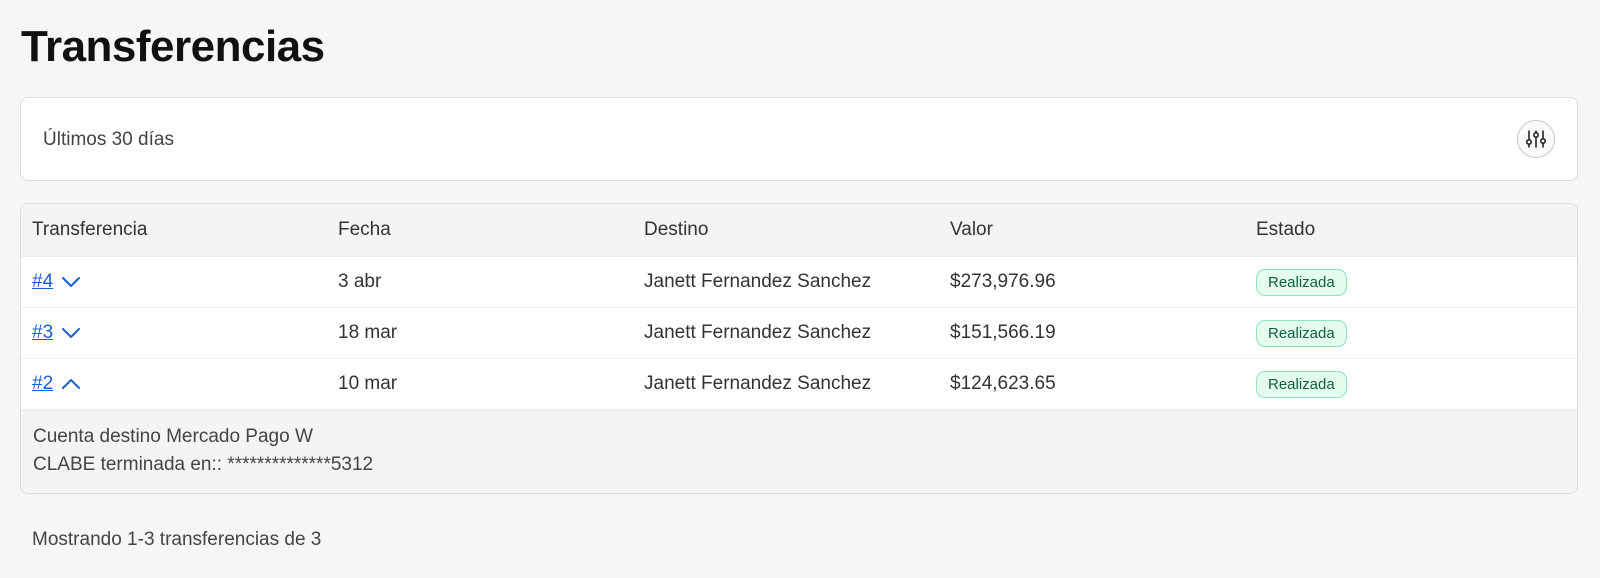 This screenshot has width=1600, height=578. I want to click on table-header: Transferencia Fecha Destino Valor Estado, so click(799, 230).